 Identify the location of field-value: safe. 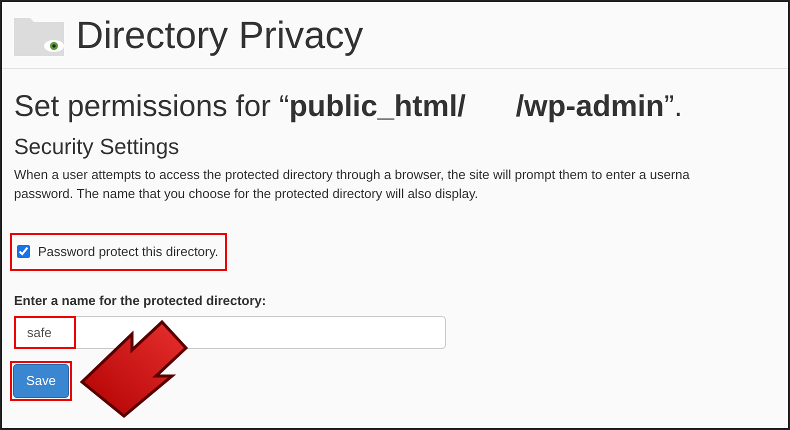
(39, 333).